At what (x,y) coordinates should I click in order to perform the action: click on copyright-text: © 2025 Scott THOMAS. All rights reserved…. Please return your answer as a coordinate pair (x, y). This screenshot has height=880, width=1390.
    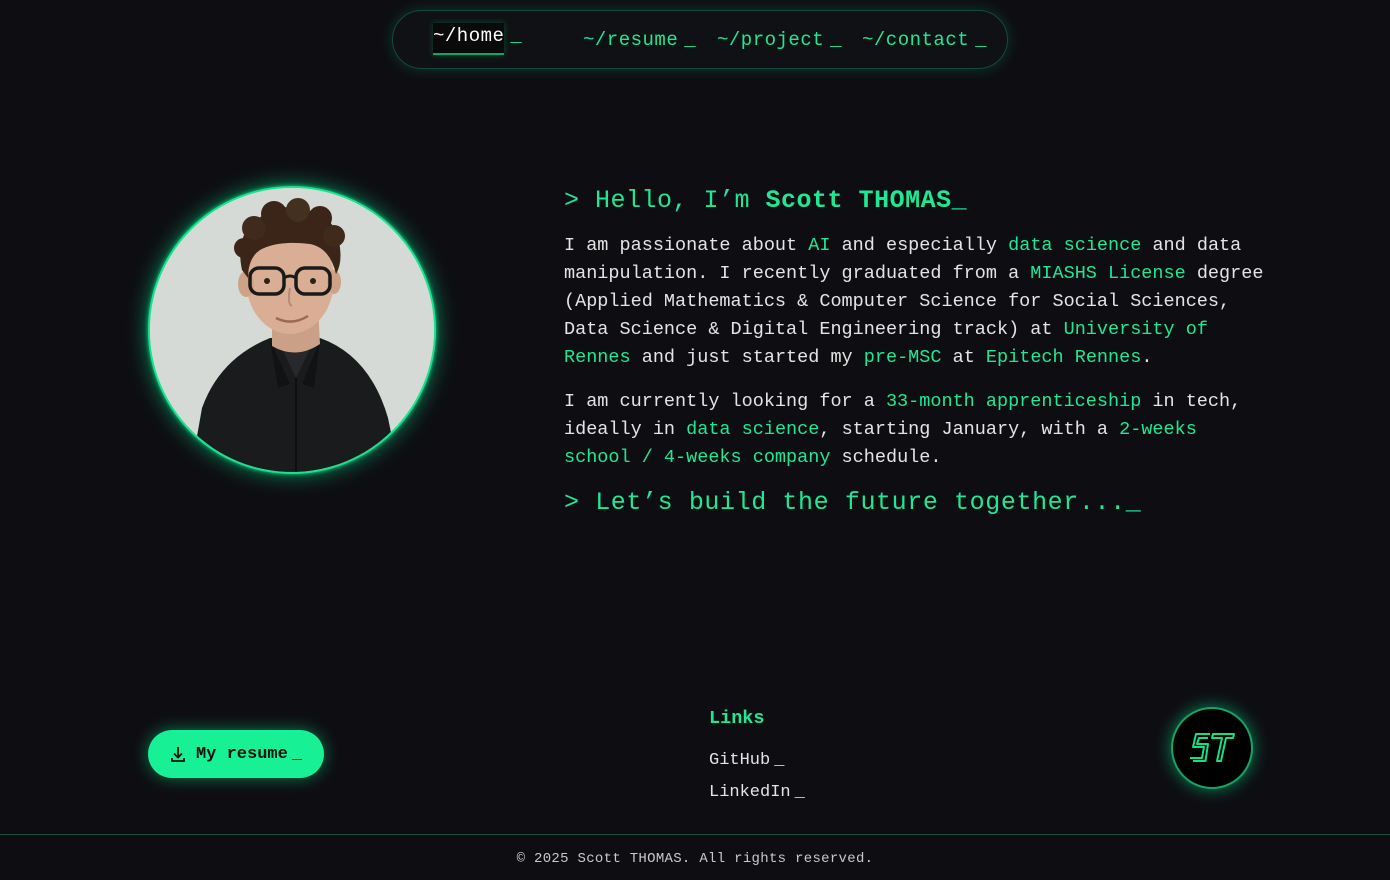
    Looking at the image, I should click on (695, 859).